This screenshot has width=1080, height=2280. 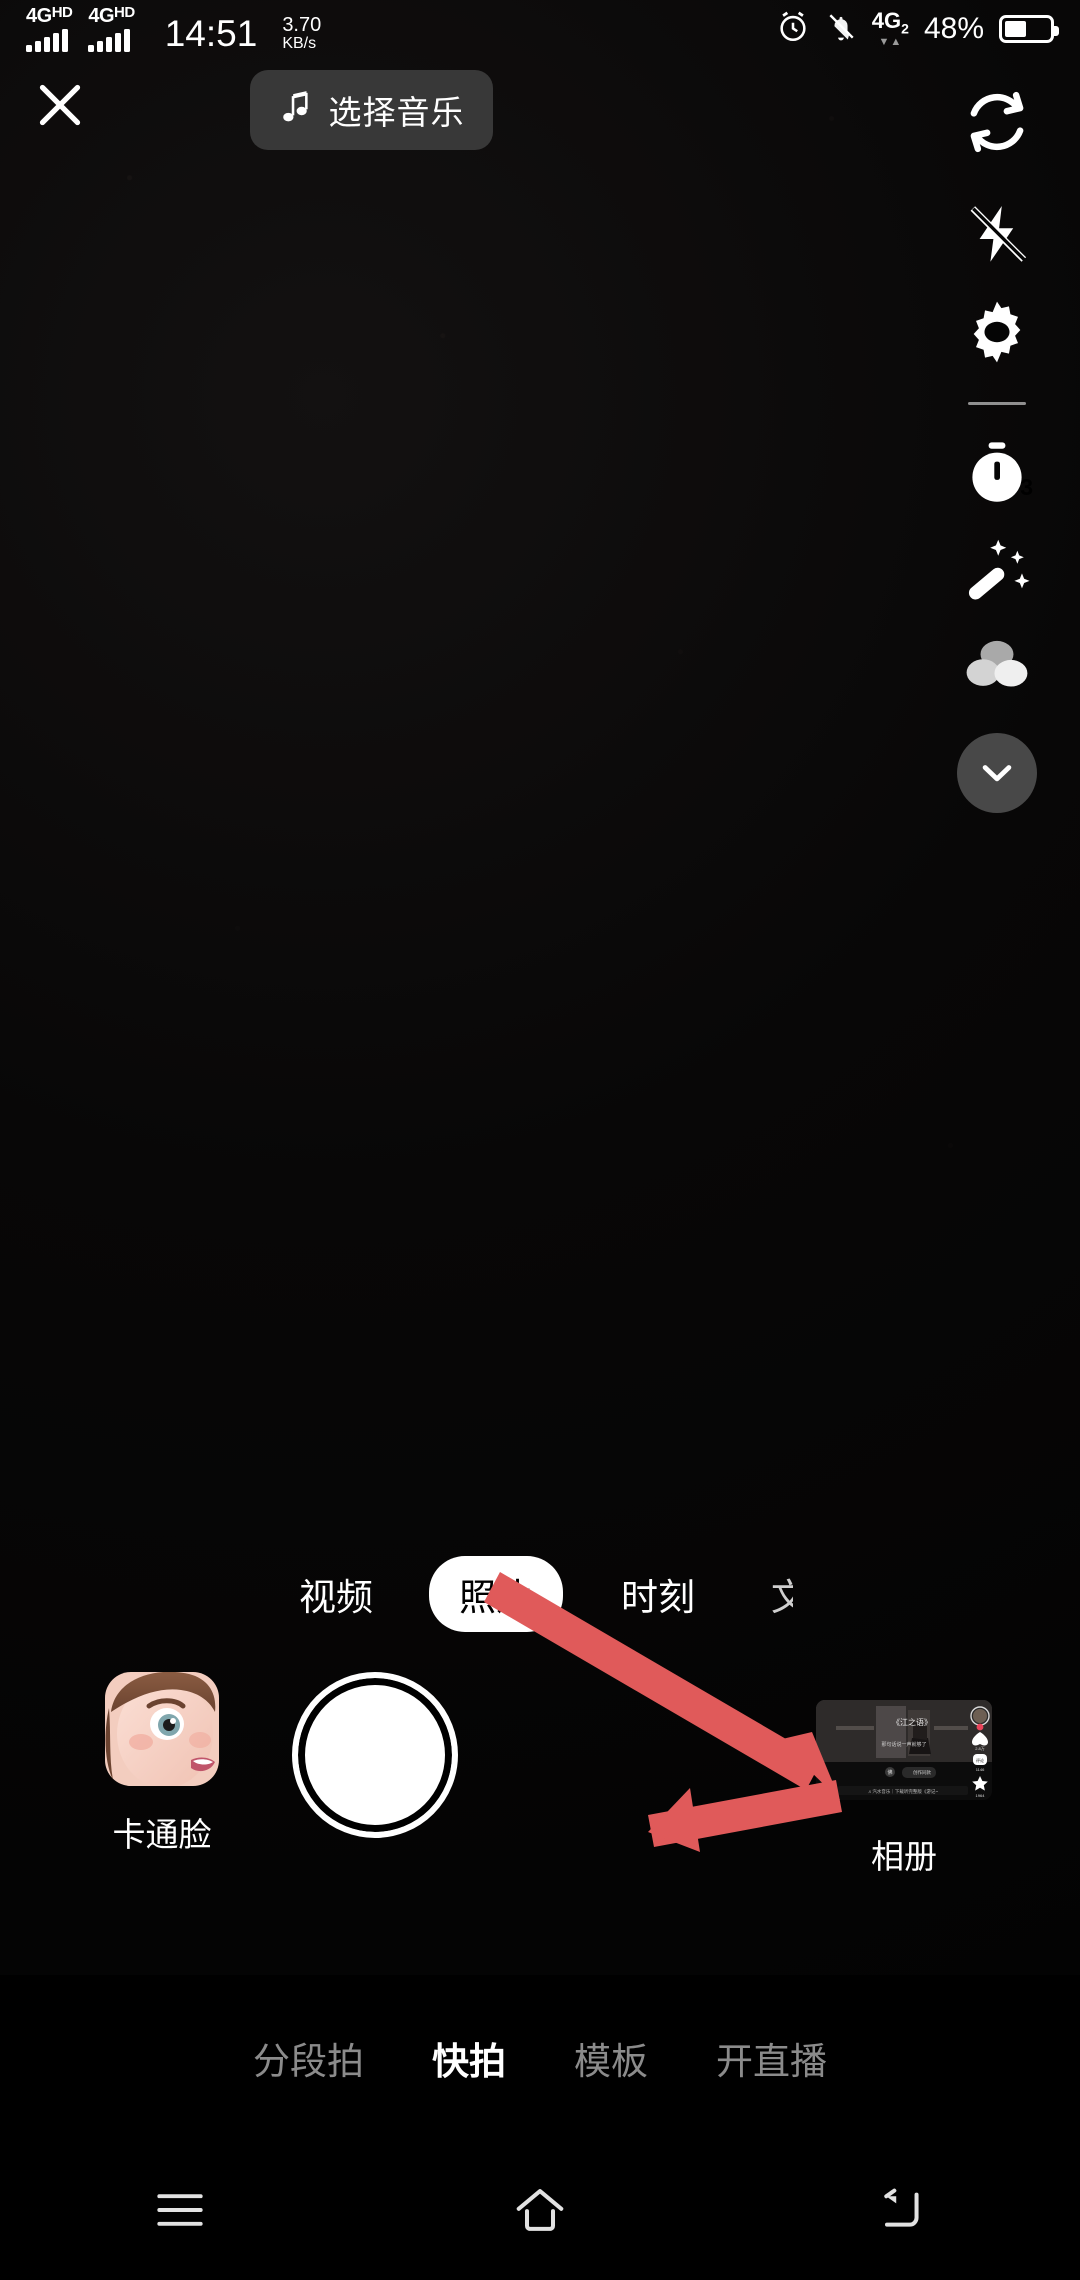 I want to click on sim2-network-text: 4G, so click(x=101, y=16).